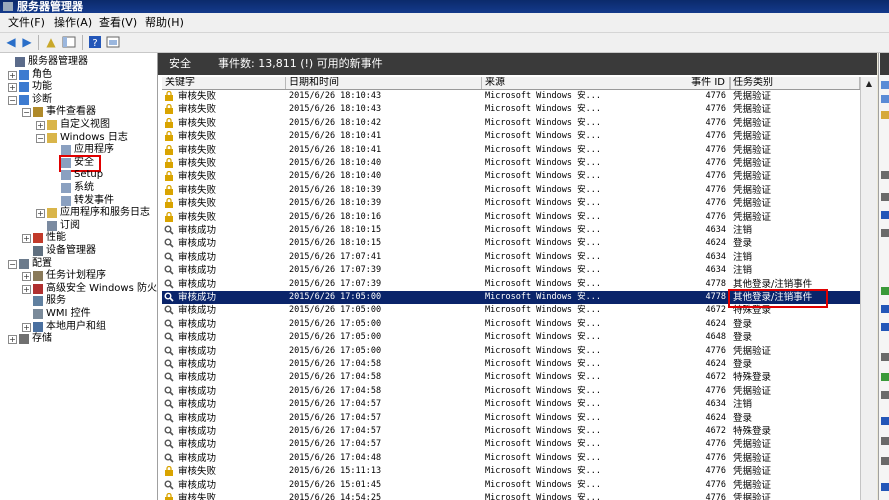  What do you see at coordinates (73, 22) in the screenshot?
I see `menu-action: 操作(A)` at bounding box center [73, 22].